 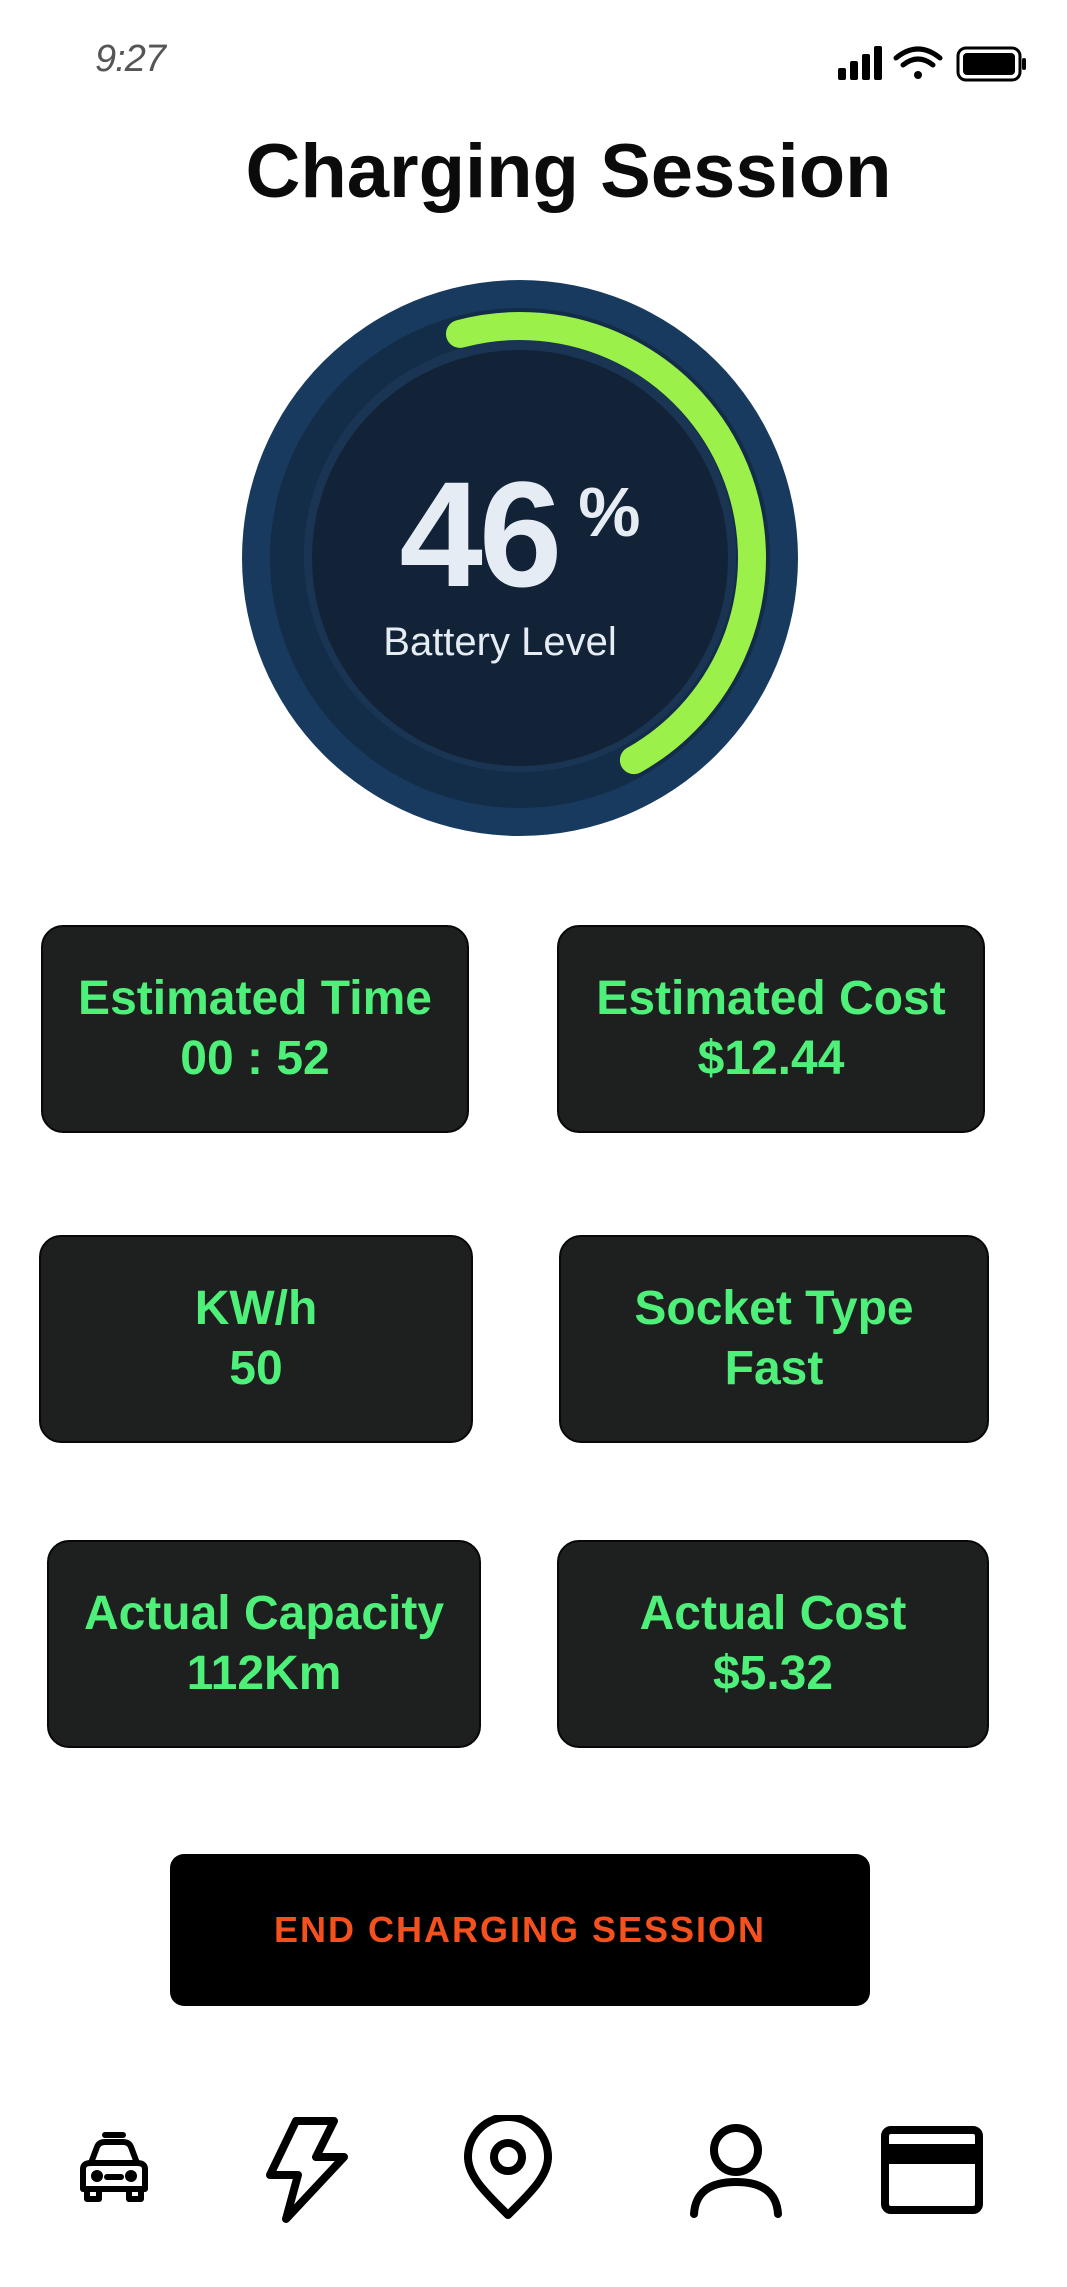 I want to click on card-icon, so click(x=932, y=2170).